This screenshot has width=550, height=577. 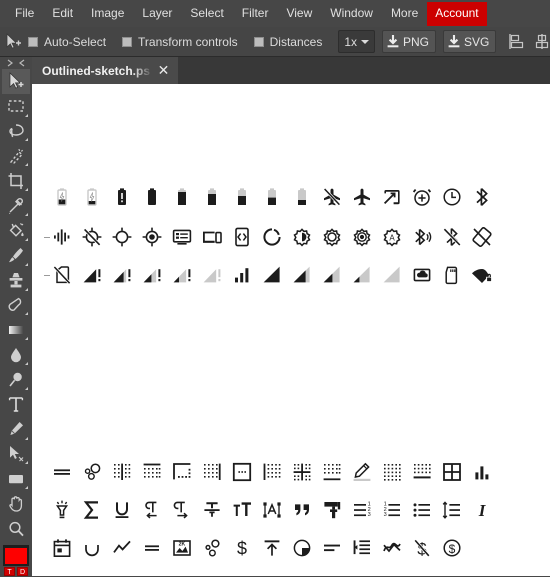 What do you see at coordinates (287, 42) in the screenshot?
I see `distances-checkbox: Distances` at bounding box center [287, 42].